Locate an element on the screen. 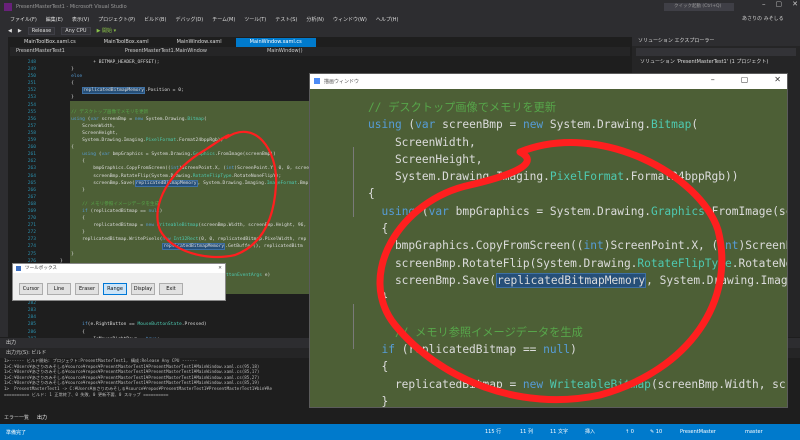 This screenshot has height=440, width=800. status-line: 115 行 is located at coordinates (493, 432).